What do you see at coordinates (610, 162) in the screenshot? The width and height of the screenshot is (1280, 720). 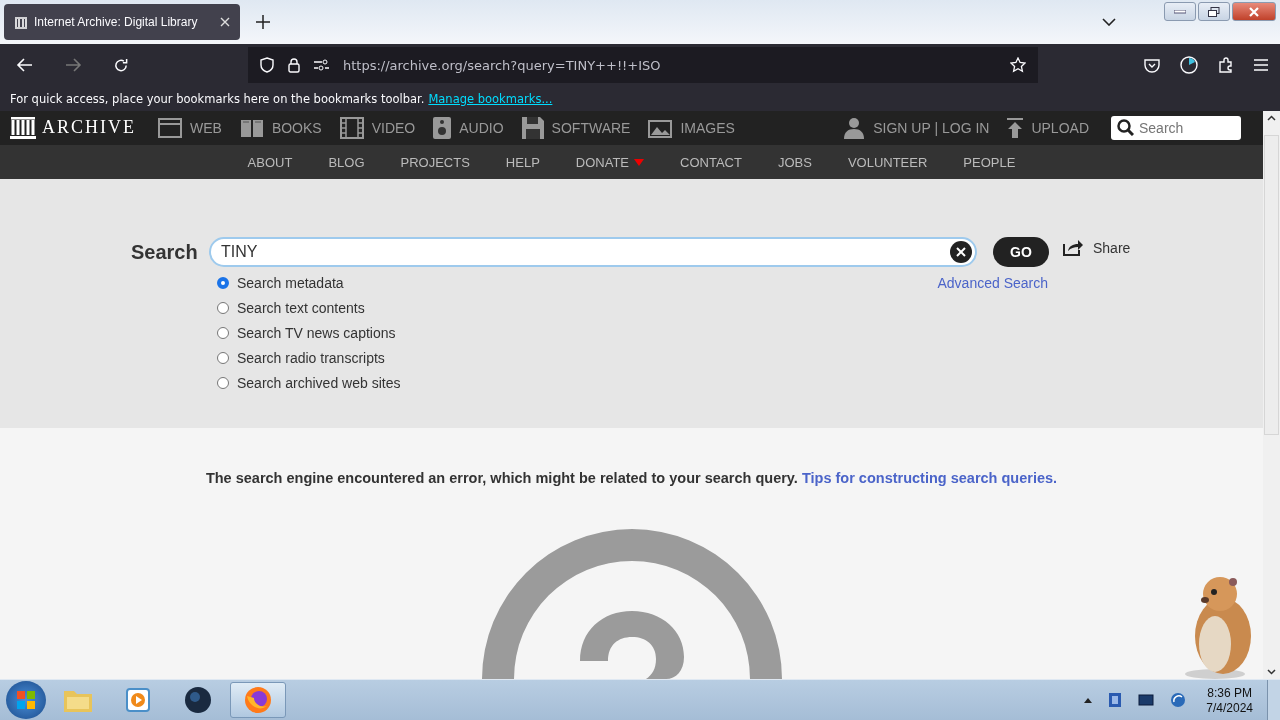 I see `sub-nav-link: DONATE` at bounding box center [610, 162].